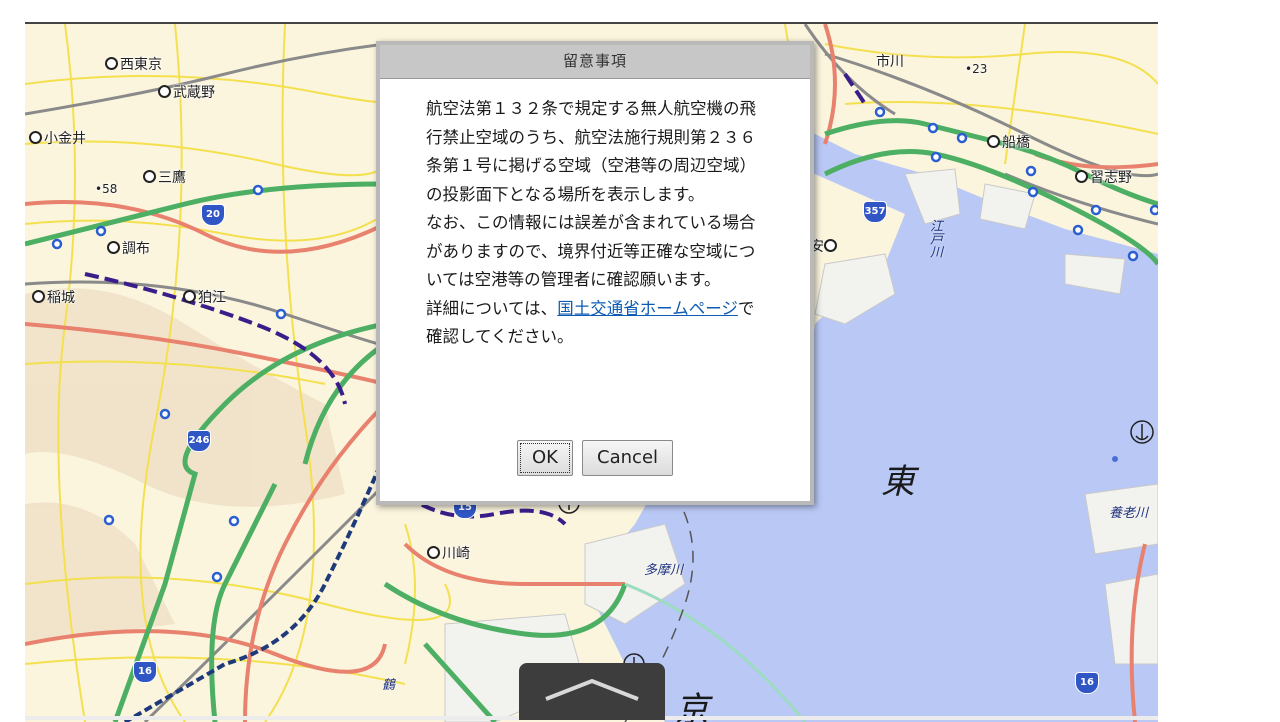  What do you see at coordinates (1103, 177) in the screenshot?
I see `place-narashino: 習志野` at bounding box center [1103, 177].